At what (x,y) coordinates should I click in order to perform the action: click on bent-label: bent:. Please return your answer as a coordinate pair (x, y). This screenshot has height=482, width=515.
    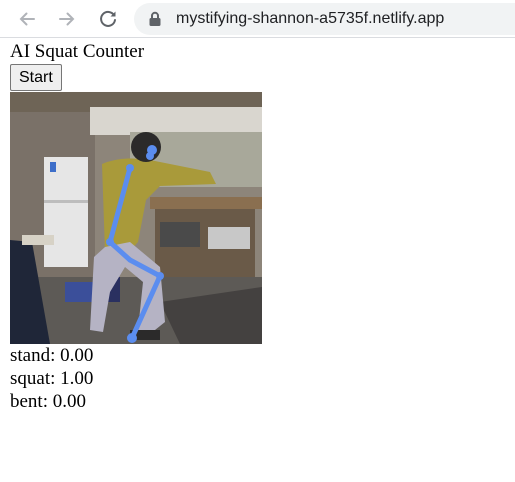
    Looking at the image, I should click on (29, 401).